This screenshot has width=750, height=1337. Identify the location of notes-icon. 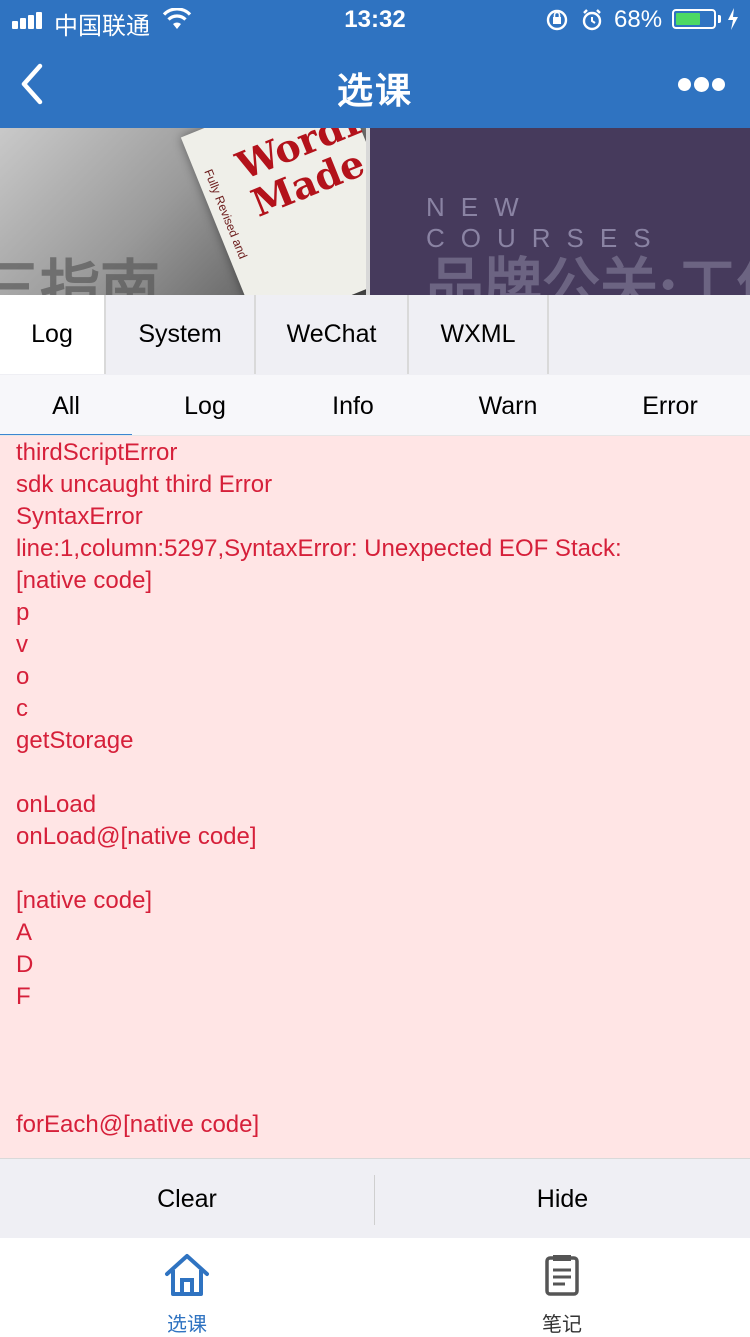
(562, 1275).